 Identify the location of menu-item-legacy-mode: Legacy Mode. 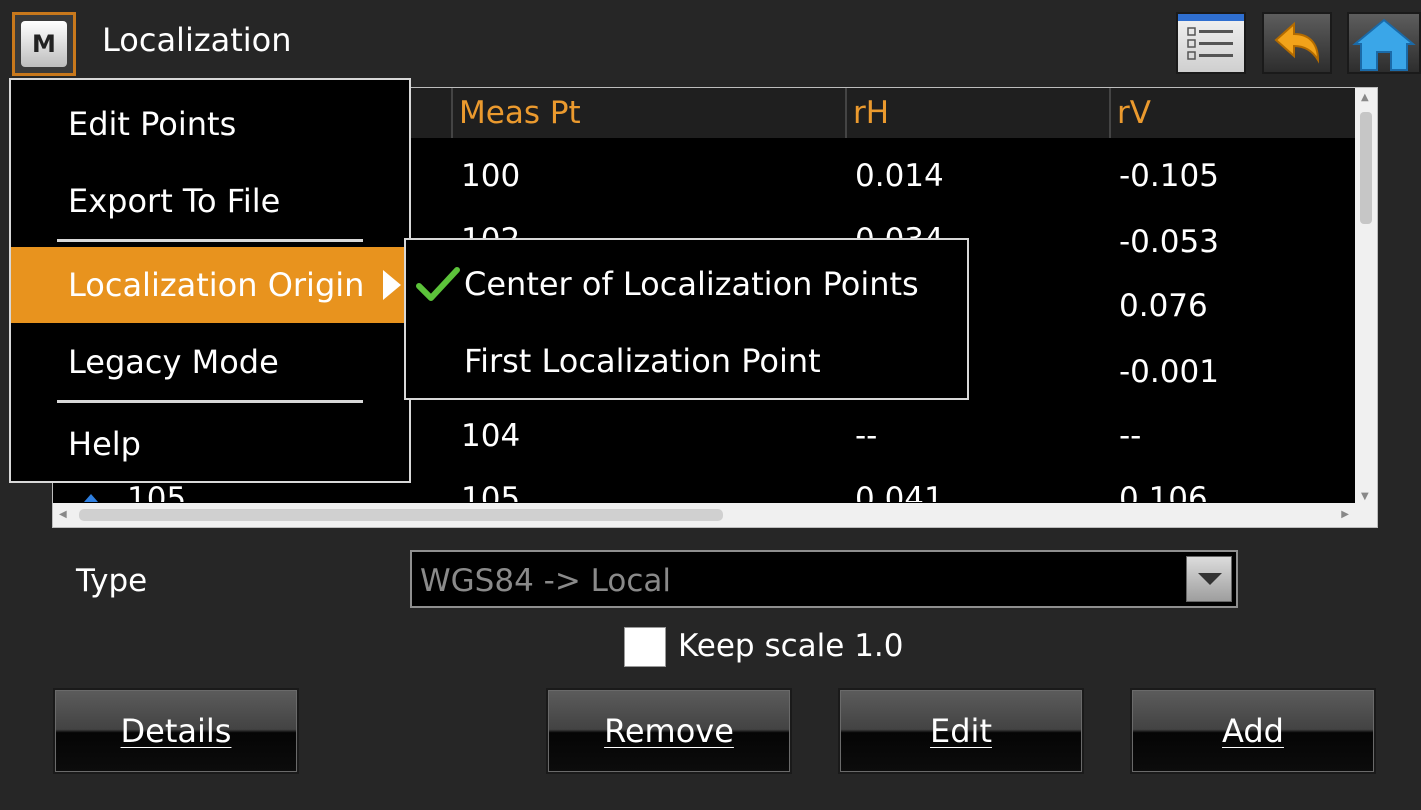
(210, 362).